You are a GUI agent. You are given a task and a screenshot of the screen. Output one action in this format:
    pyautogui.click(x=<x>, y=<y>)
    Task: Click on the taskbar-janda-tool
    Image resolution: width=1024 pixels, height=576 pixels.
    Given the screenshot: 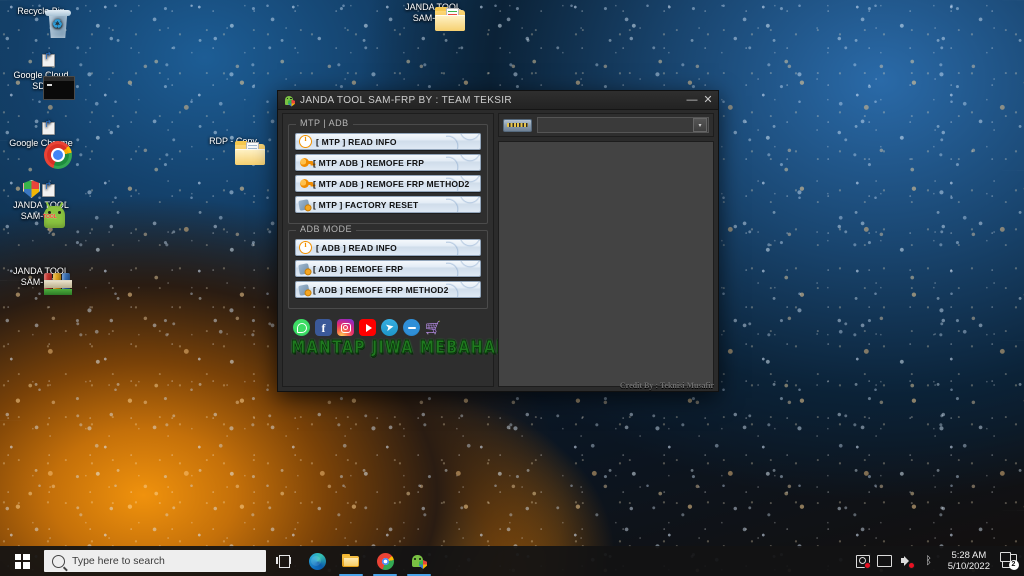 What is the action you would take?
    pyautogui.click(x=419, y=561)
    